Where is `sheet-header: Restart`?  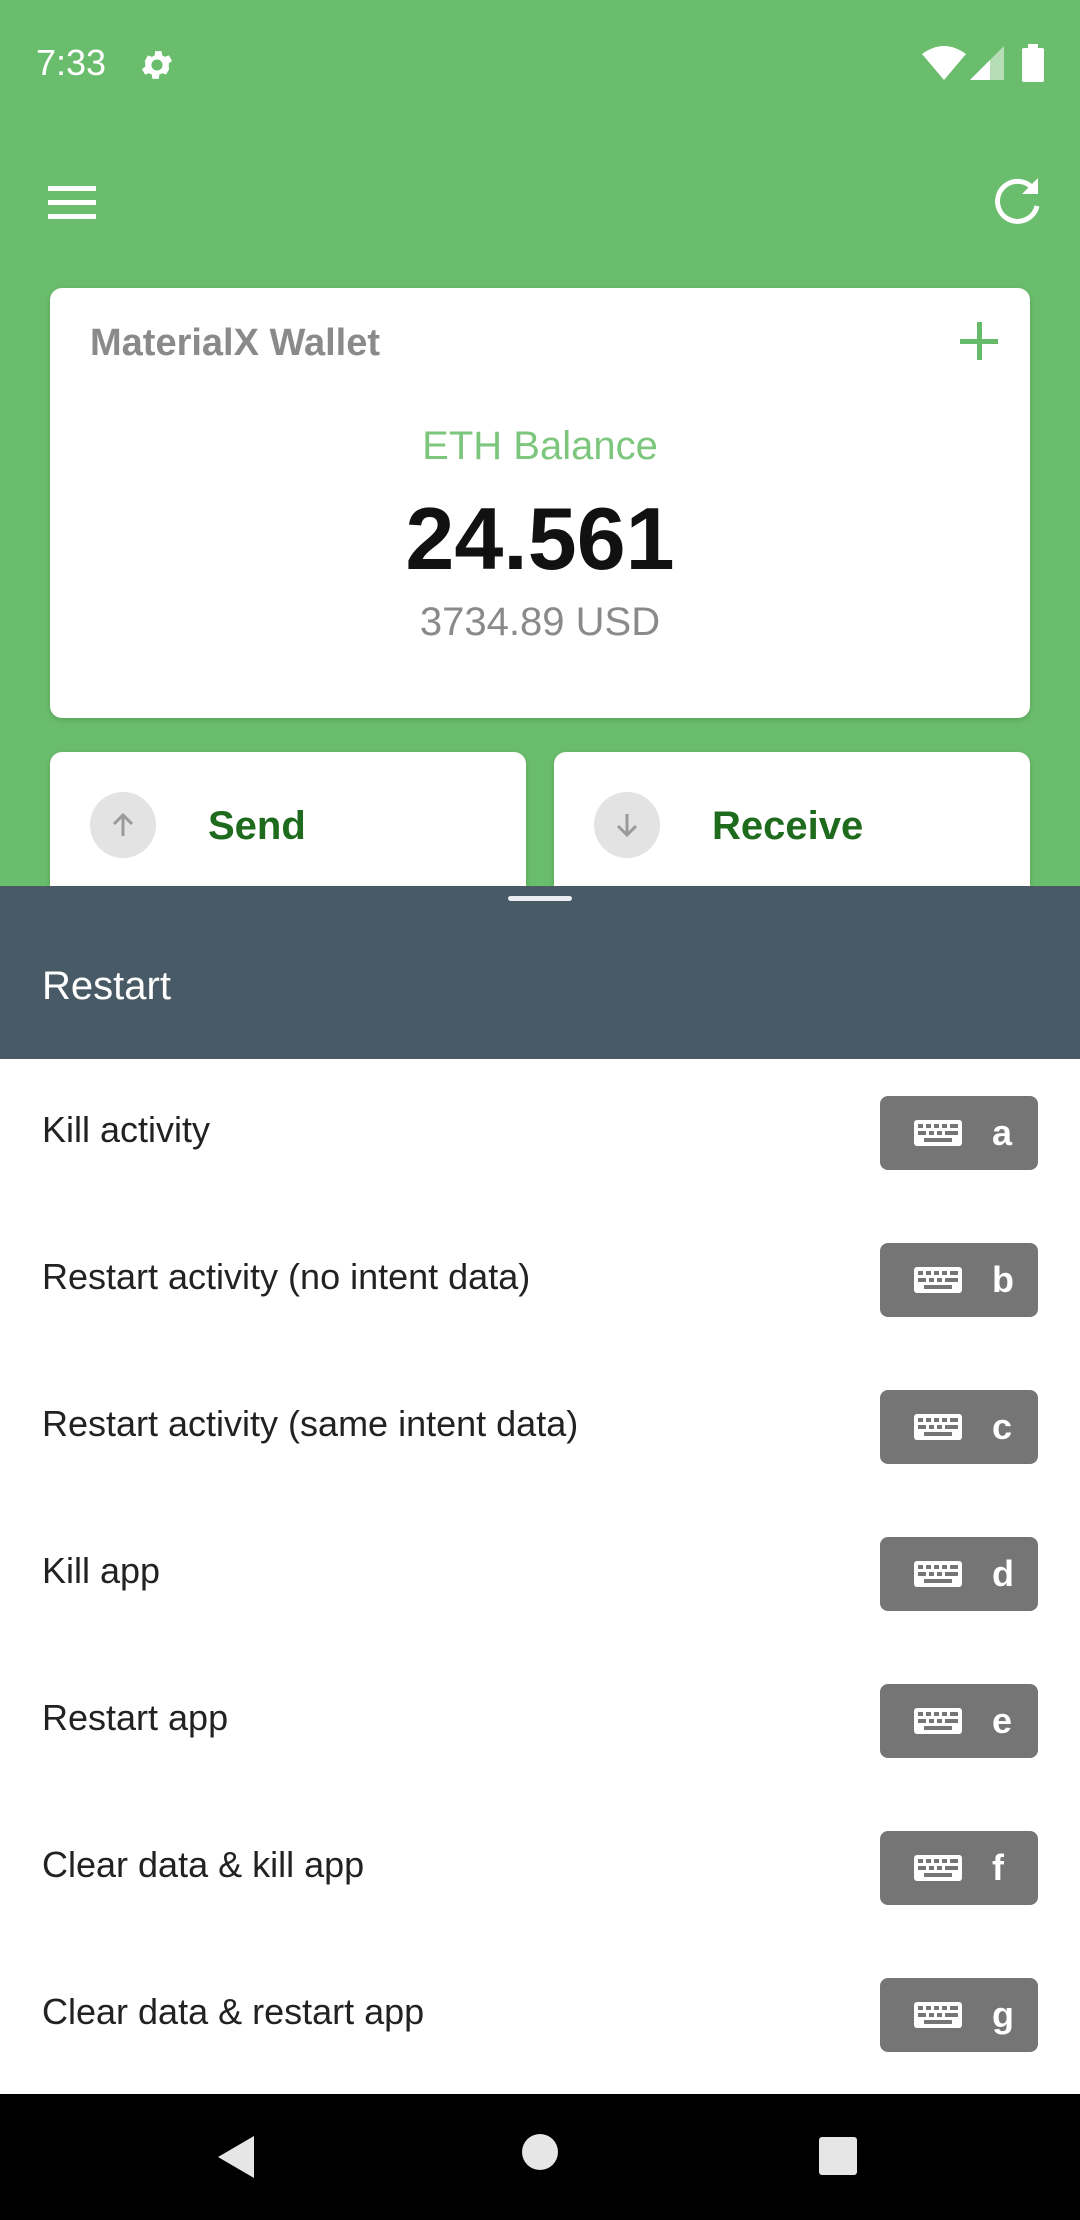
sheet-header: Restart is located at coordinates (540, 972).